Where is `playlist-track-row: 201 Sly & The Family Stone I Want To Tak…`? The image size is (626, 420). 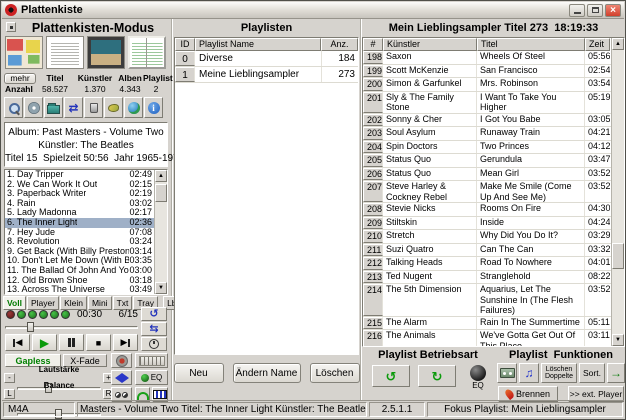 playlist-track-row: 201 Sly & The Family Stone I Want To Tak… is located at coordinates (487, 102).